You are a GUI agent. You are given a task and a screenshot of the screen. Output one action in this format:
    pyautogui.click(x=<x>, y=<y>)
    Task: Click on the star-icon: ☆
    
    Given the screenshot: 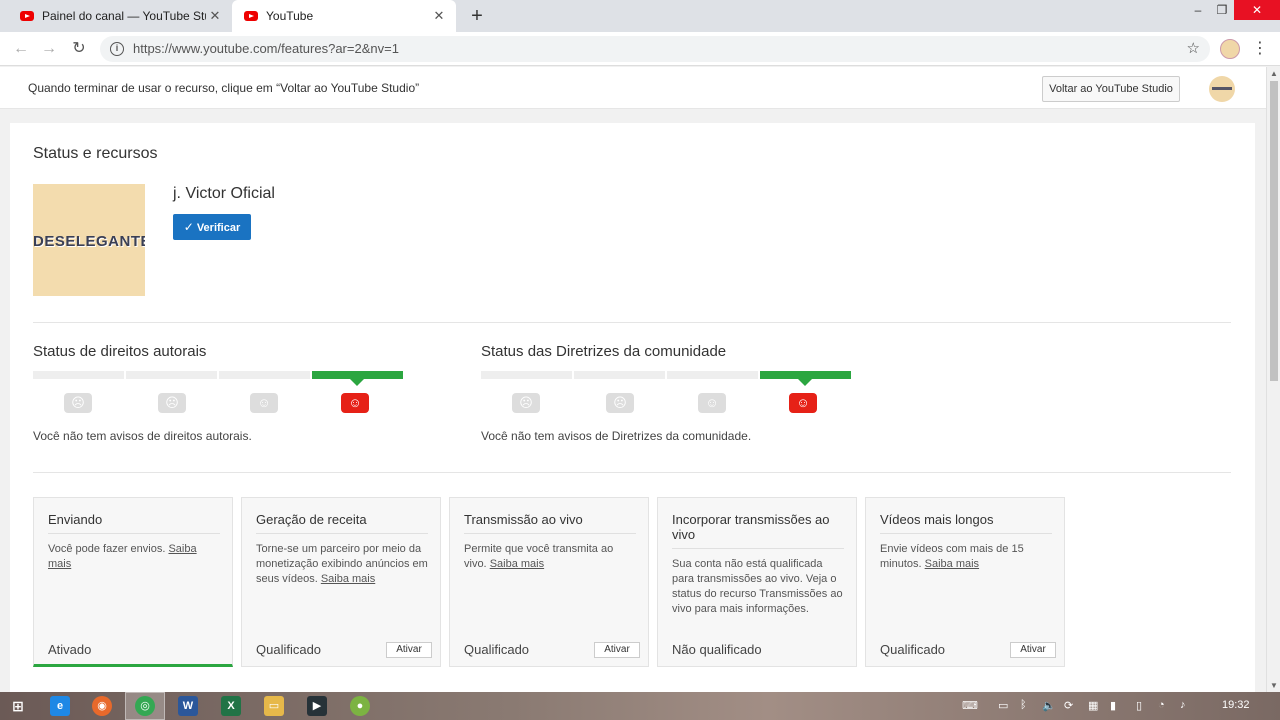 What is the action you would take?
    pyautogui.click(x=1193, y=48)
    